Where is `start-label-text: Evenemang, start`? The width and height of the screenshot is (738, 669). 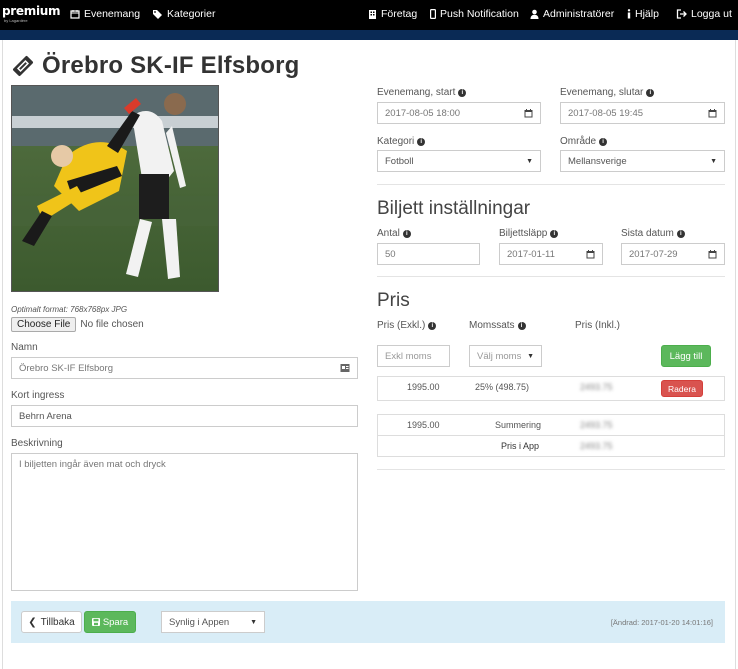 start-label-text: Evenemang, start is located at coordinates (416, 92).